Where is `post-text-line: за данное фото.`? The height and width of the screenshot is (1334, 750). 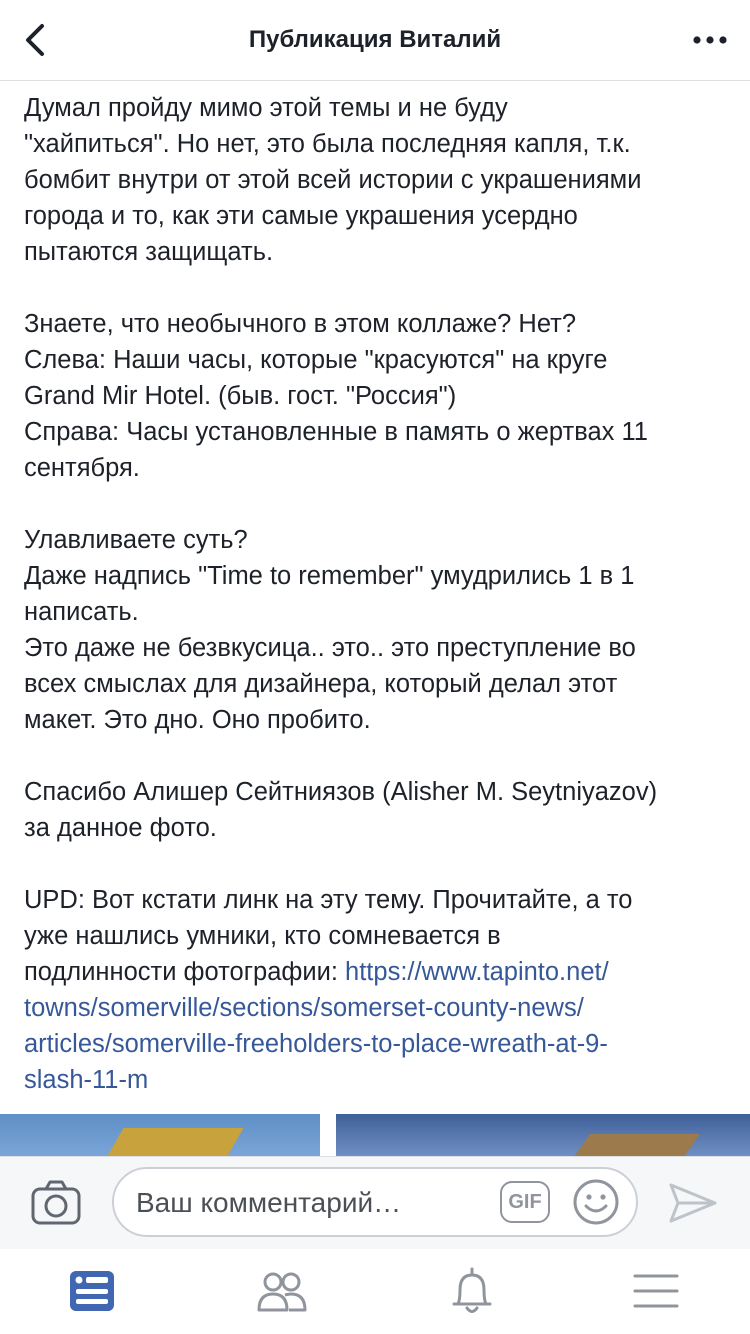
post-text-line: за данное фото. is located at coordinates (120, 828).